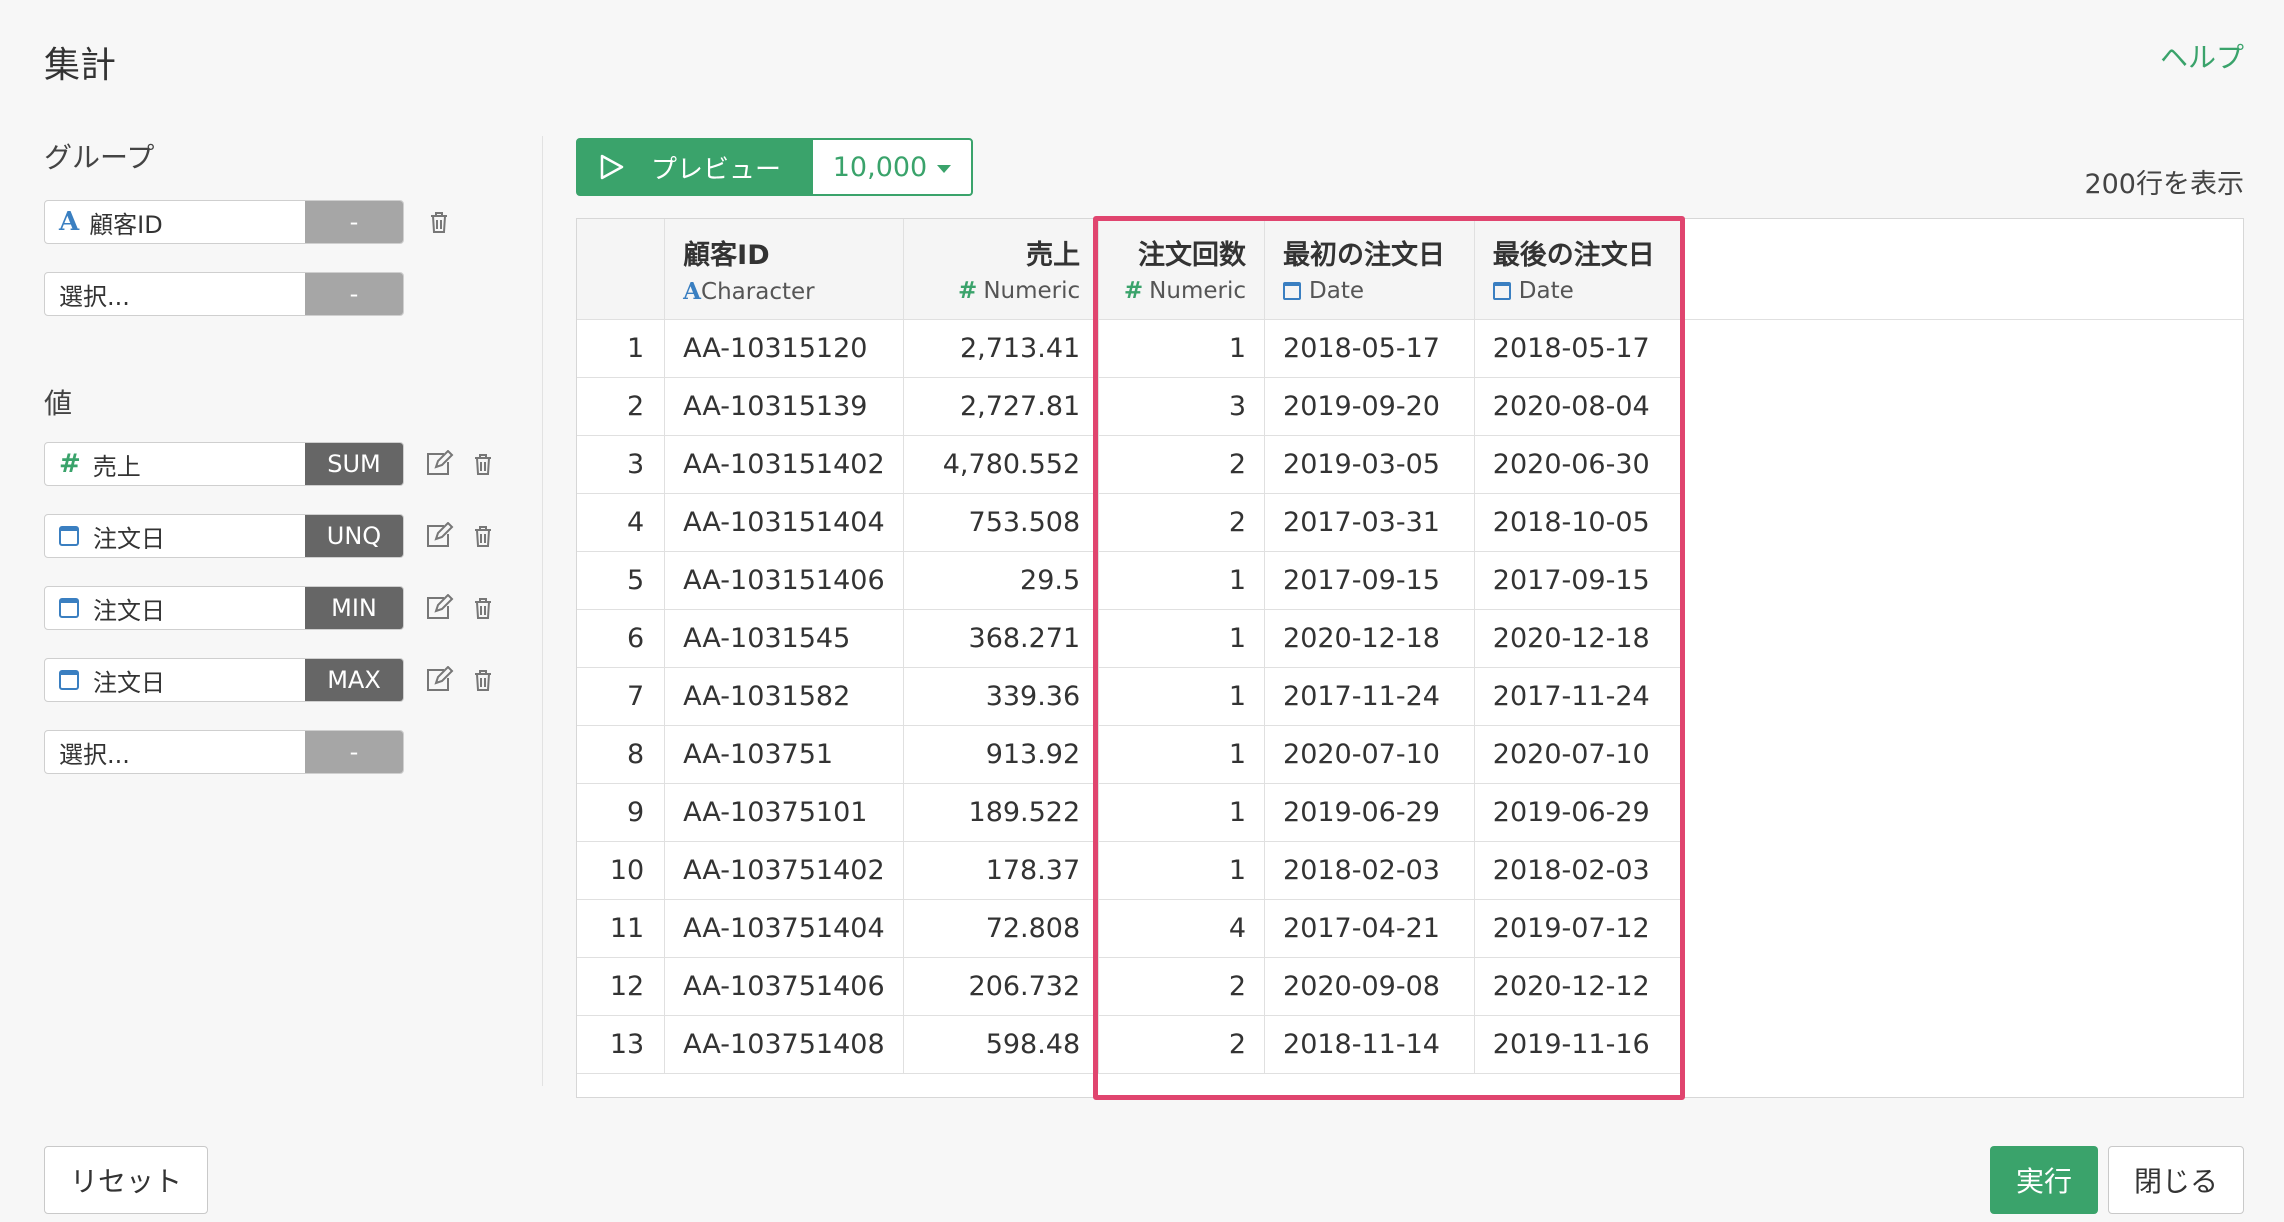 The width and height of the screenshot is (2284, 1222). I want to click on table-cell: 2017-04-21, so click(1369, 928).